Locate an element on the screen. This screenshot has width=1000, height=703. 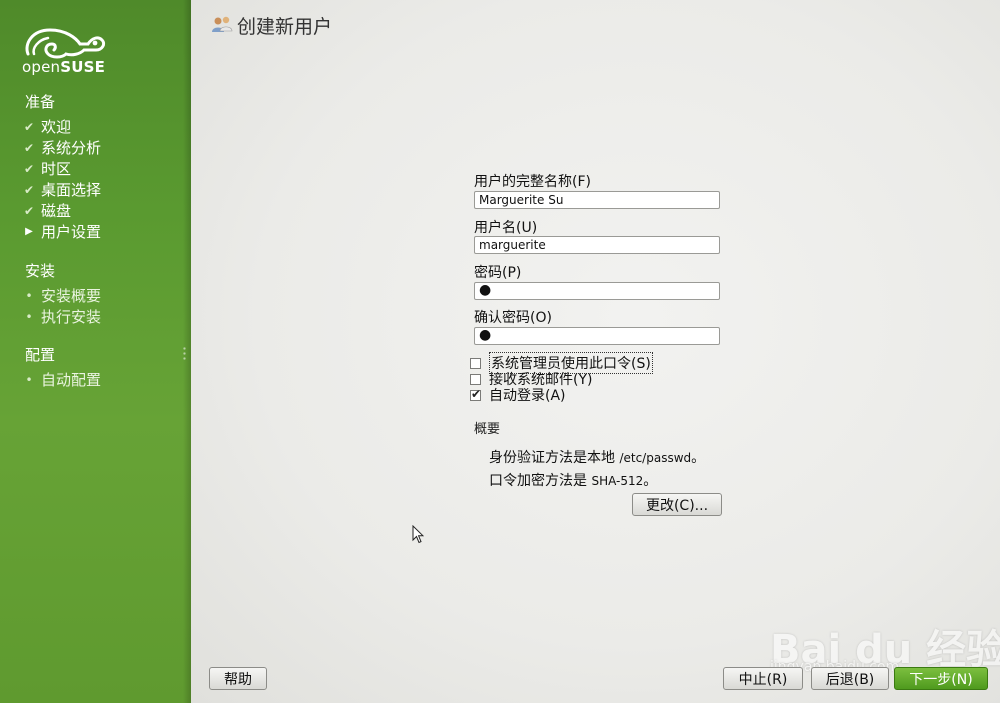
confirm-password-input: ● is located at coordinates (597, 336).